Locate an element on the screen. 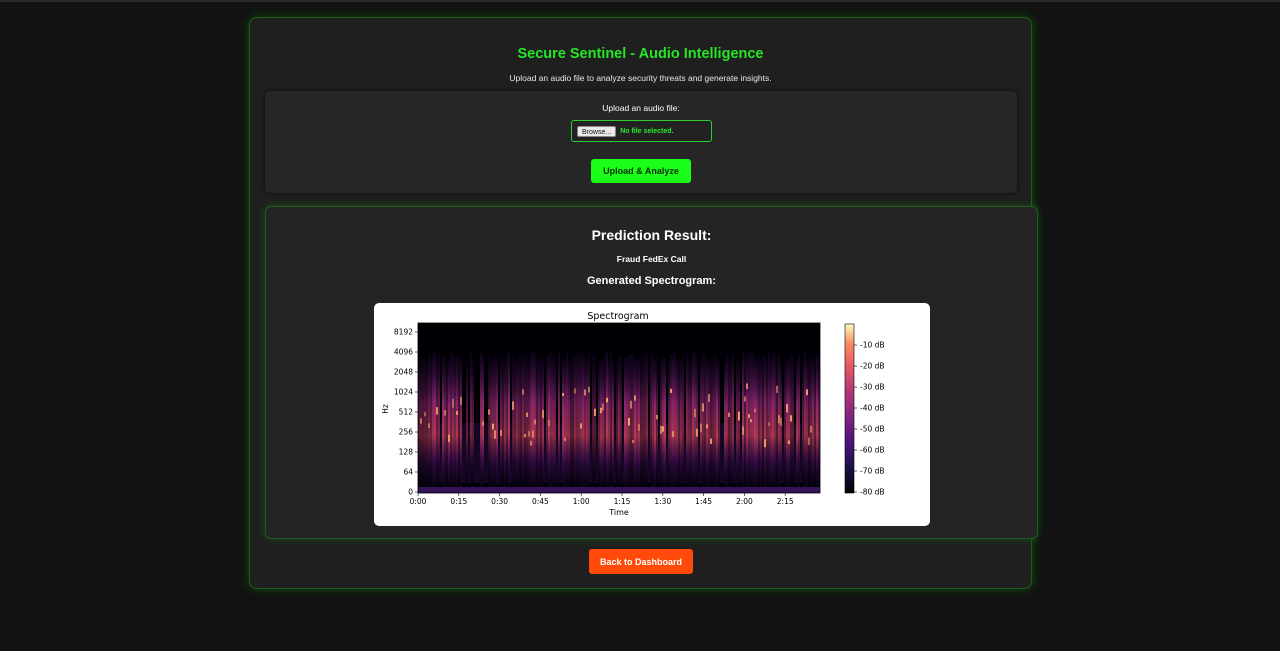 This screenshot has width=1280, height=651. spectrogram-low-band is located at coordinates (619, 490).